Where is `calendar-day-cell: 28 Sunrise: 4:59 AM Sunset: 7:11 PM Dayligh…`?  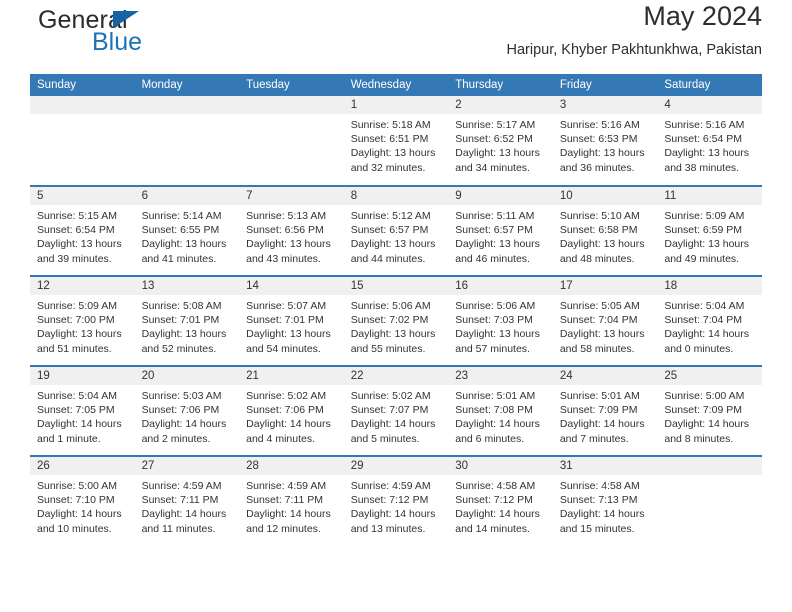
calendar-day-cell: 28 Sunrise: 4:59 AM Sunset: 7:11 PM Dayligh… is located at coordinates (291, 500).